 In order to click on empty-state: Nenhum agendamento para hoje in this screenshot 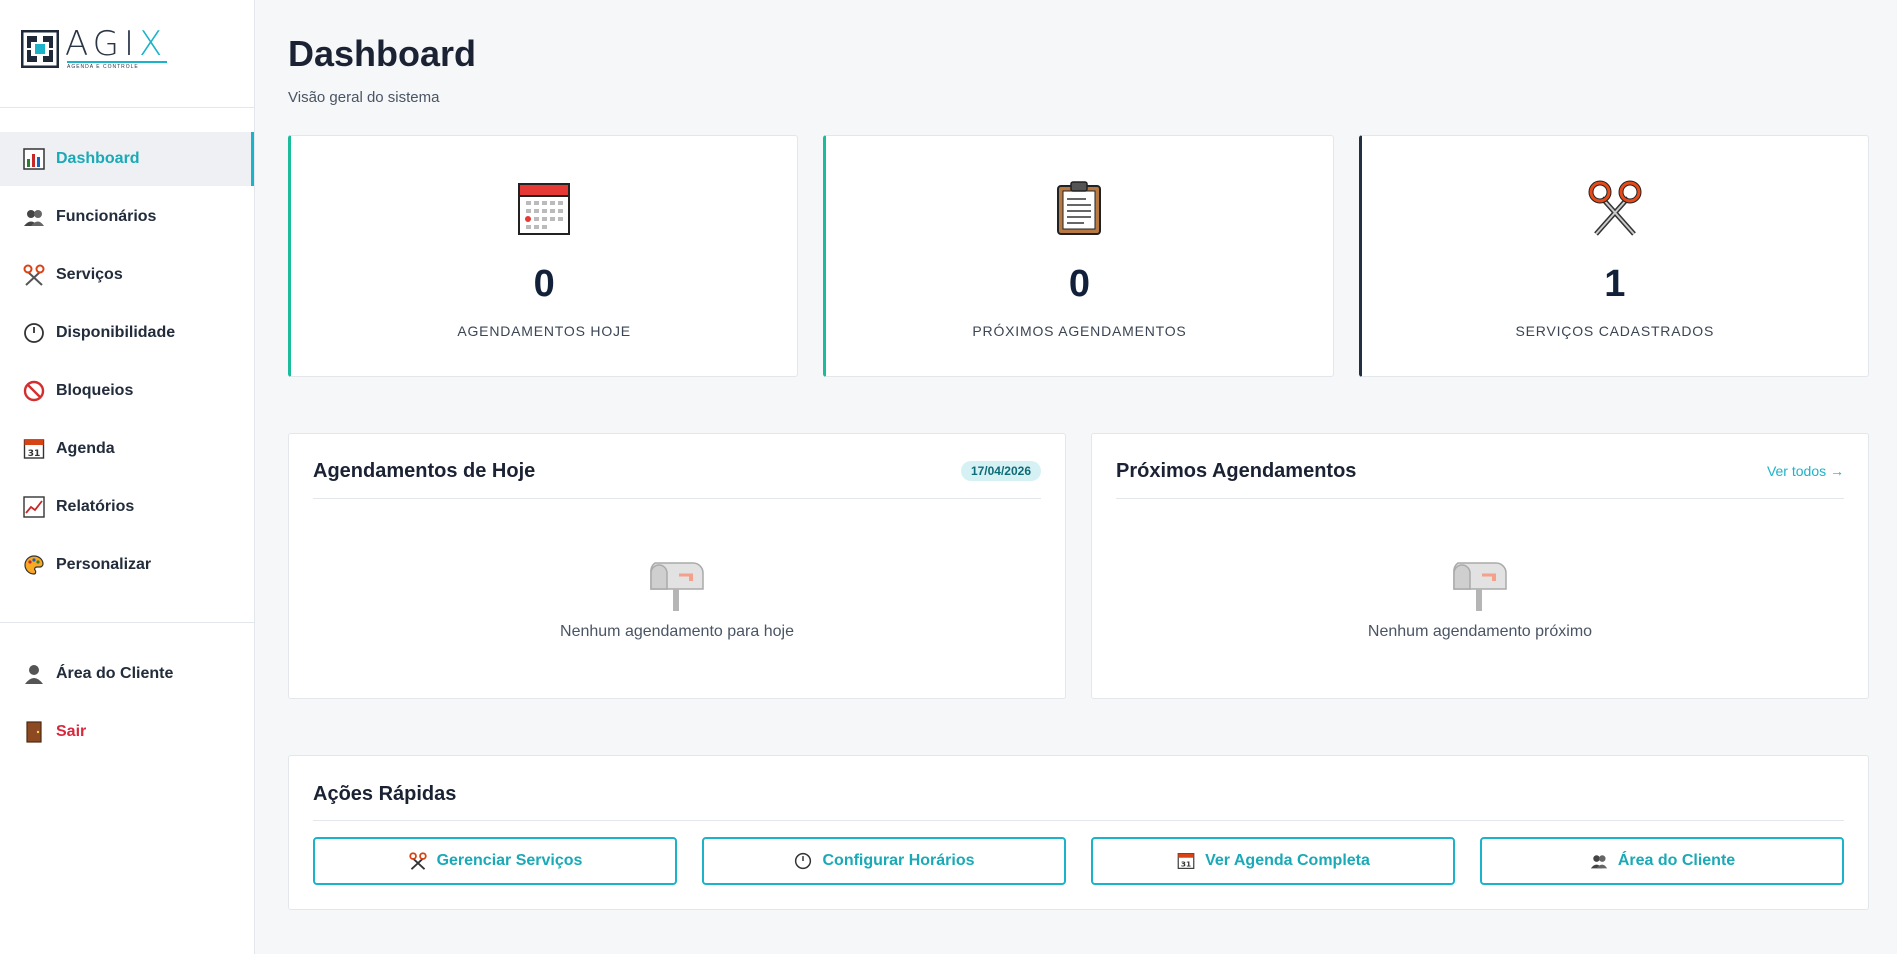, I will do `click(677, 600)`.